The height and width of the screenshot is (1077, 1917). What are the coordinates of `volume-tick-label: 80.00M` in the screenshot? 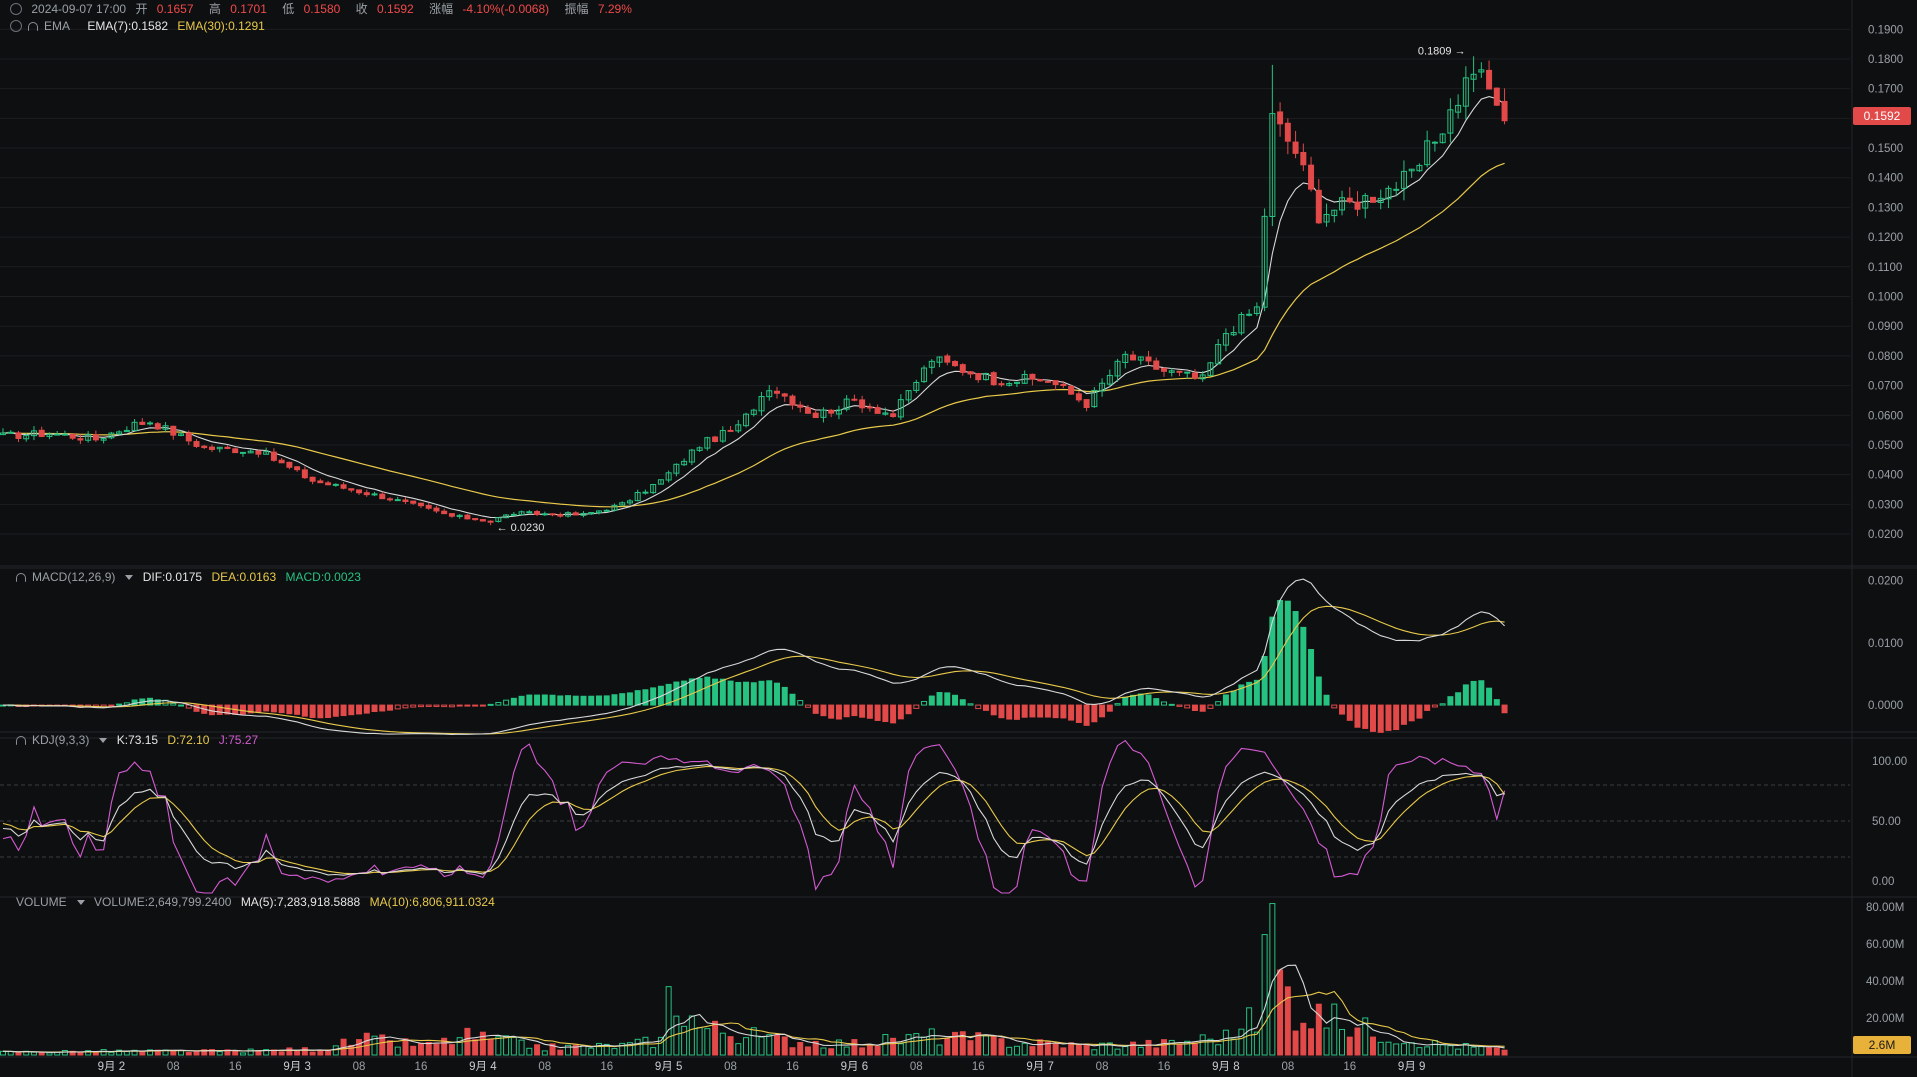 It's located at (1885, 908).